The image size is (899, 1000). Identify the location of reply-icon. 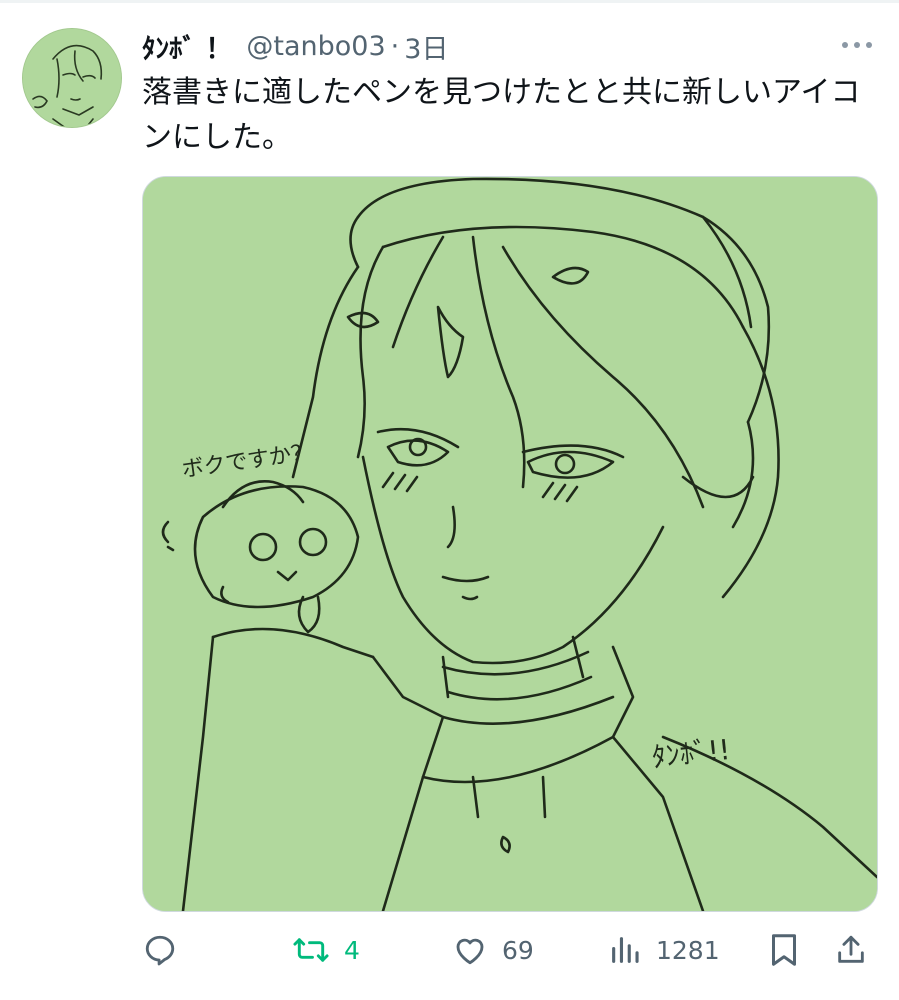
(160, 950).